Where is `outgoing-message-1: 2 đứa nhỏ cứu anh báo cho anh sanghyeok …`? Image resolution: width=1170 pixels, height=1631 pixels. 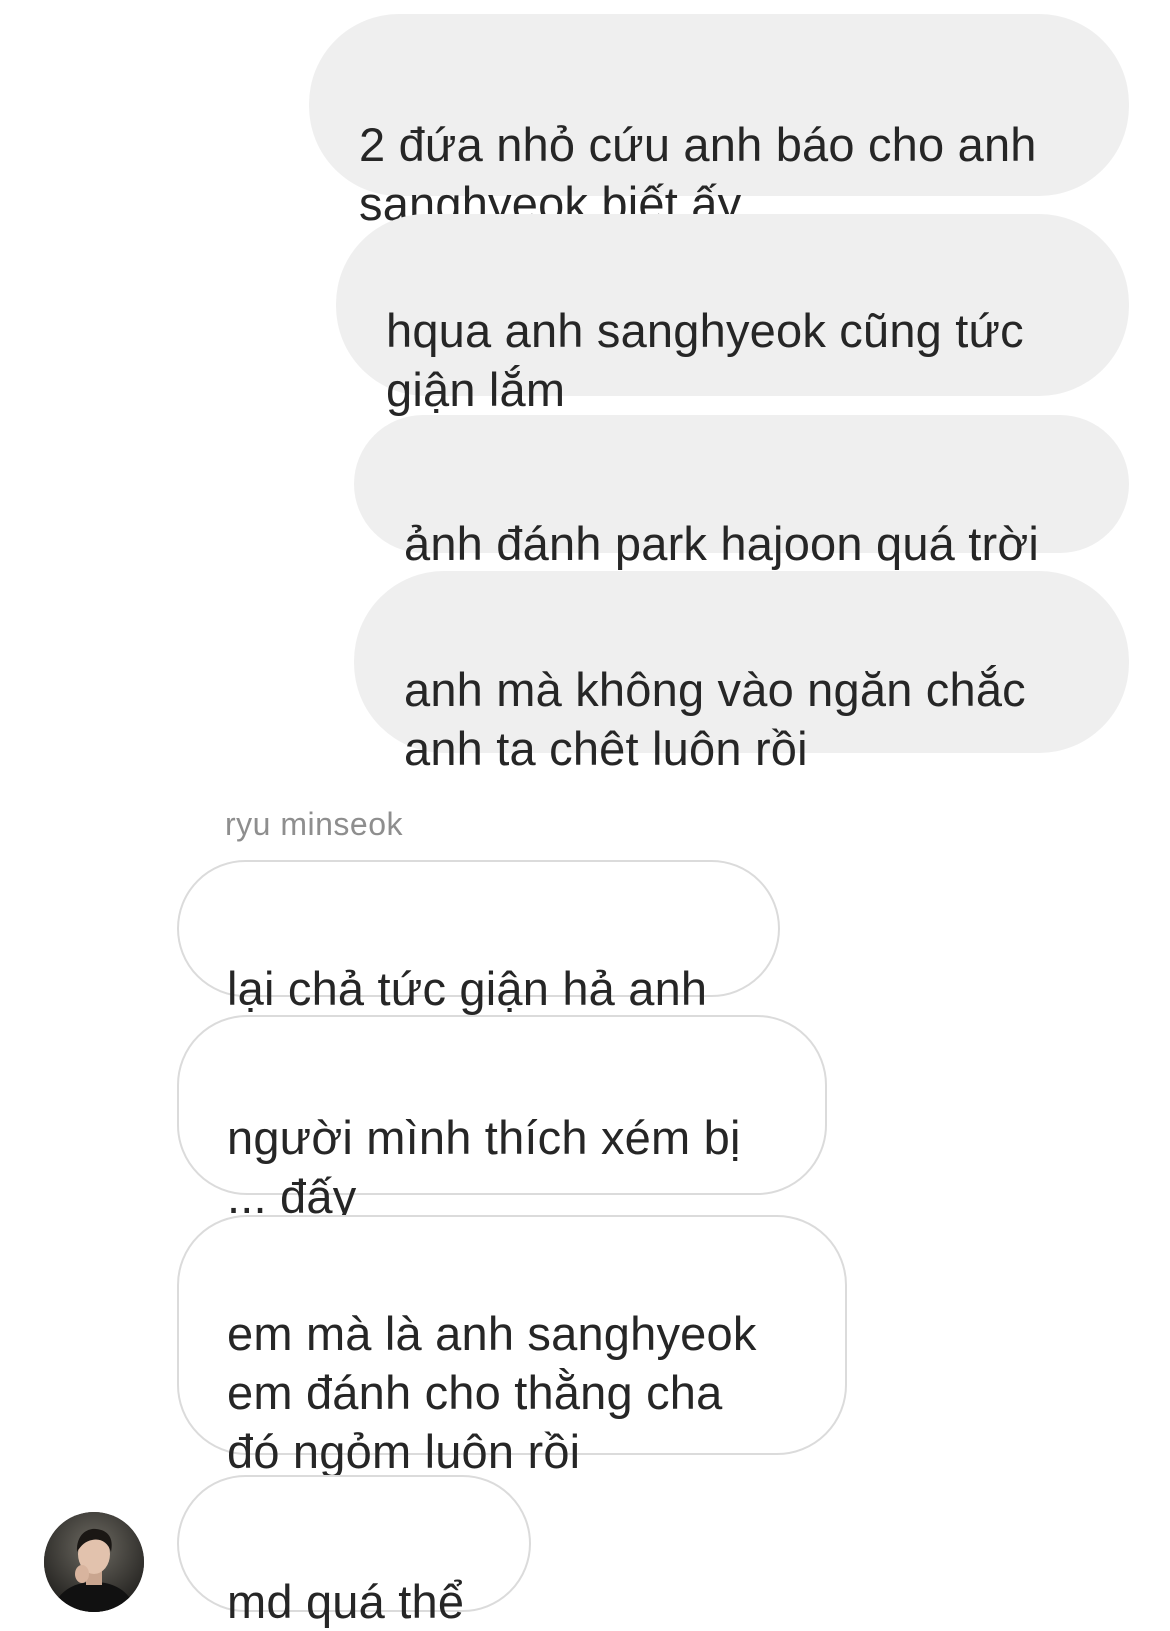 outgoing-message-1: 2 đứa nhỏ cứu anh báo cho anh sanghyeok … is located at coordinates (719, 122).